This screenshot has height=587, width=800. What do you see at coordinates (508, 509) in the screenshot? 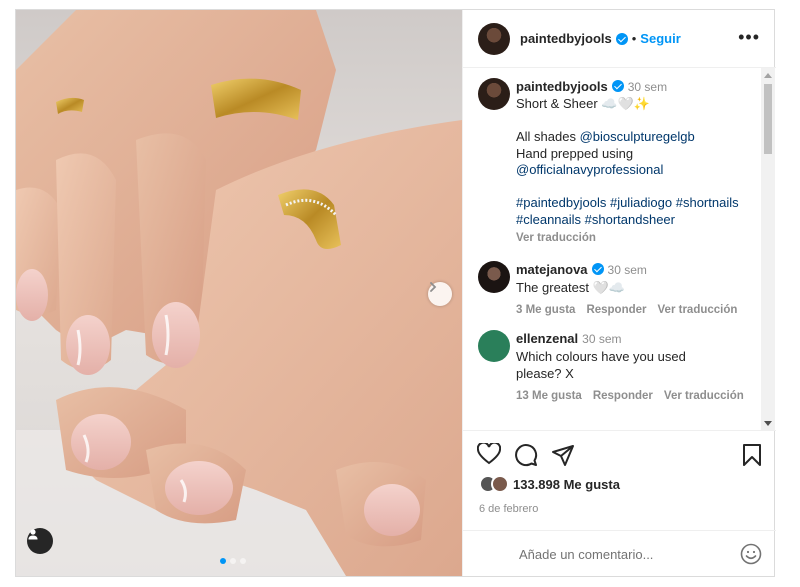
I see `post-date: 6 de febrero` at bounding box center [508, 509].